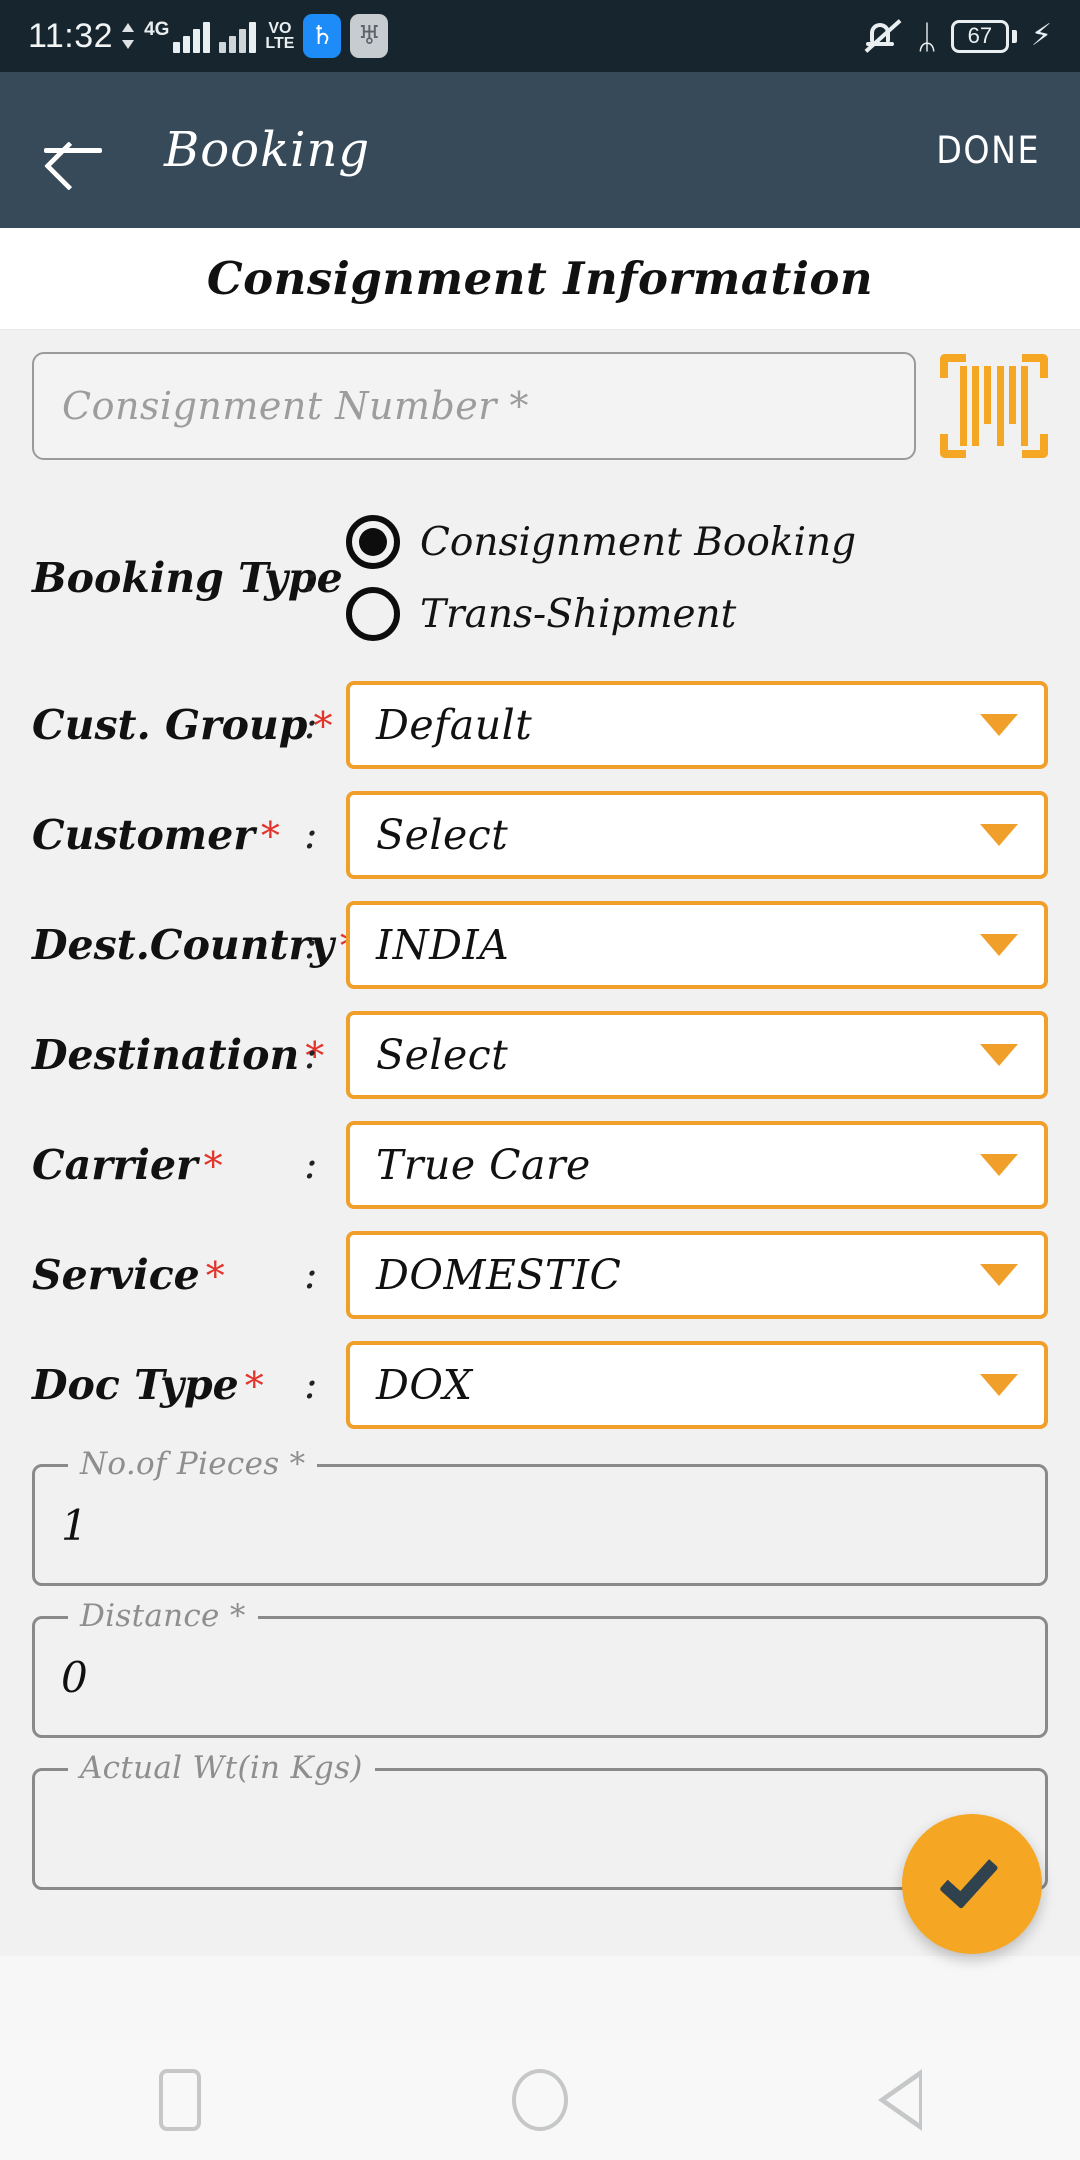  Describe the element at coordinates (979, 36) in the screenshot. I see `battery-percent: 67` at that location.